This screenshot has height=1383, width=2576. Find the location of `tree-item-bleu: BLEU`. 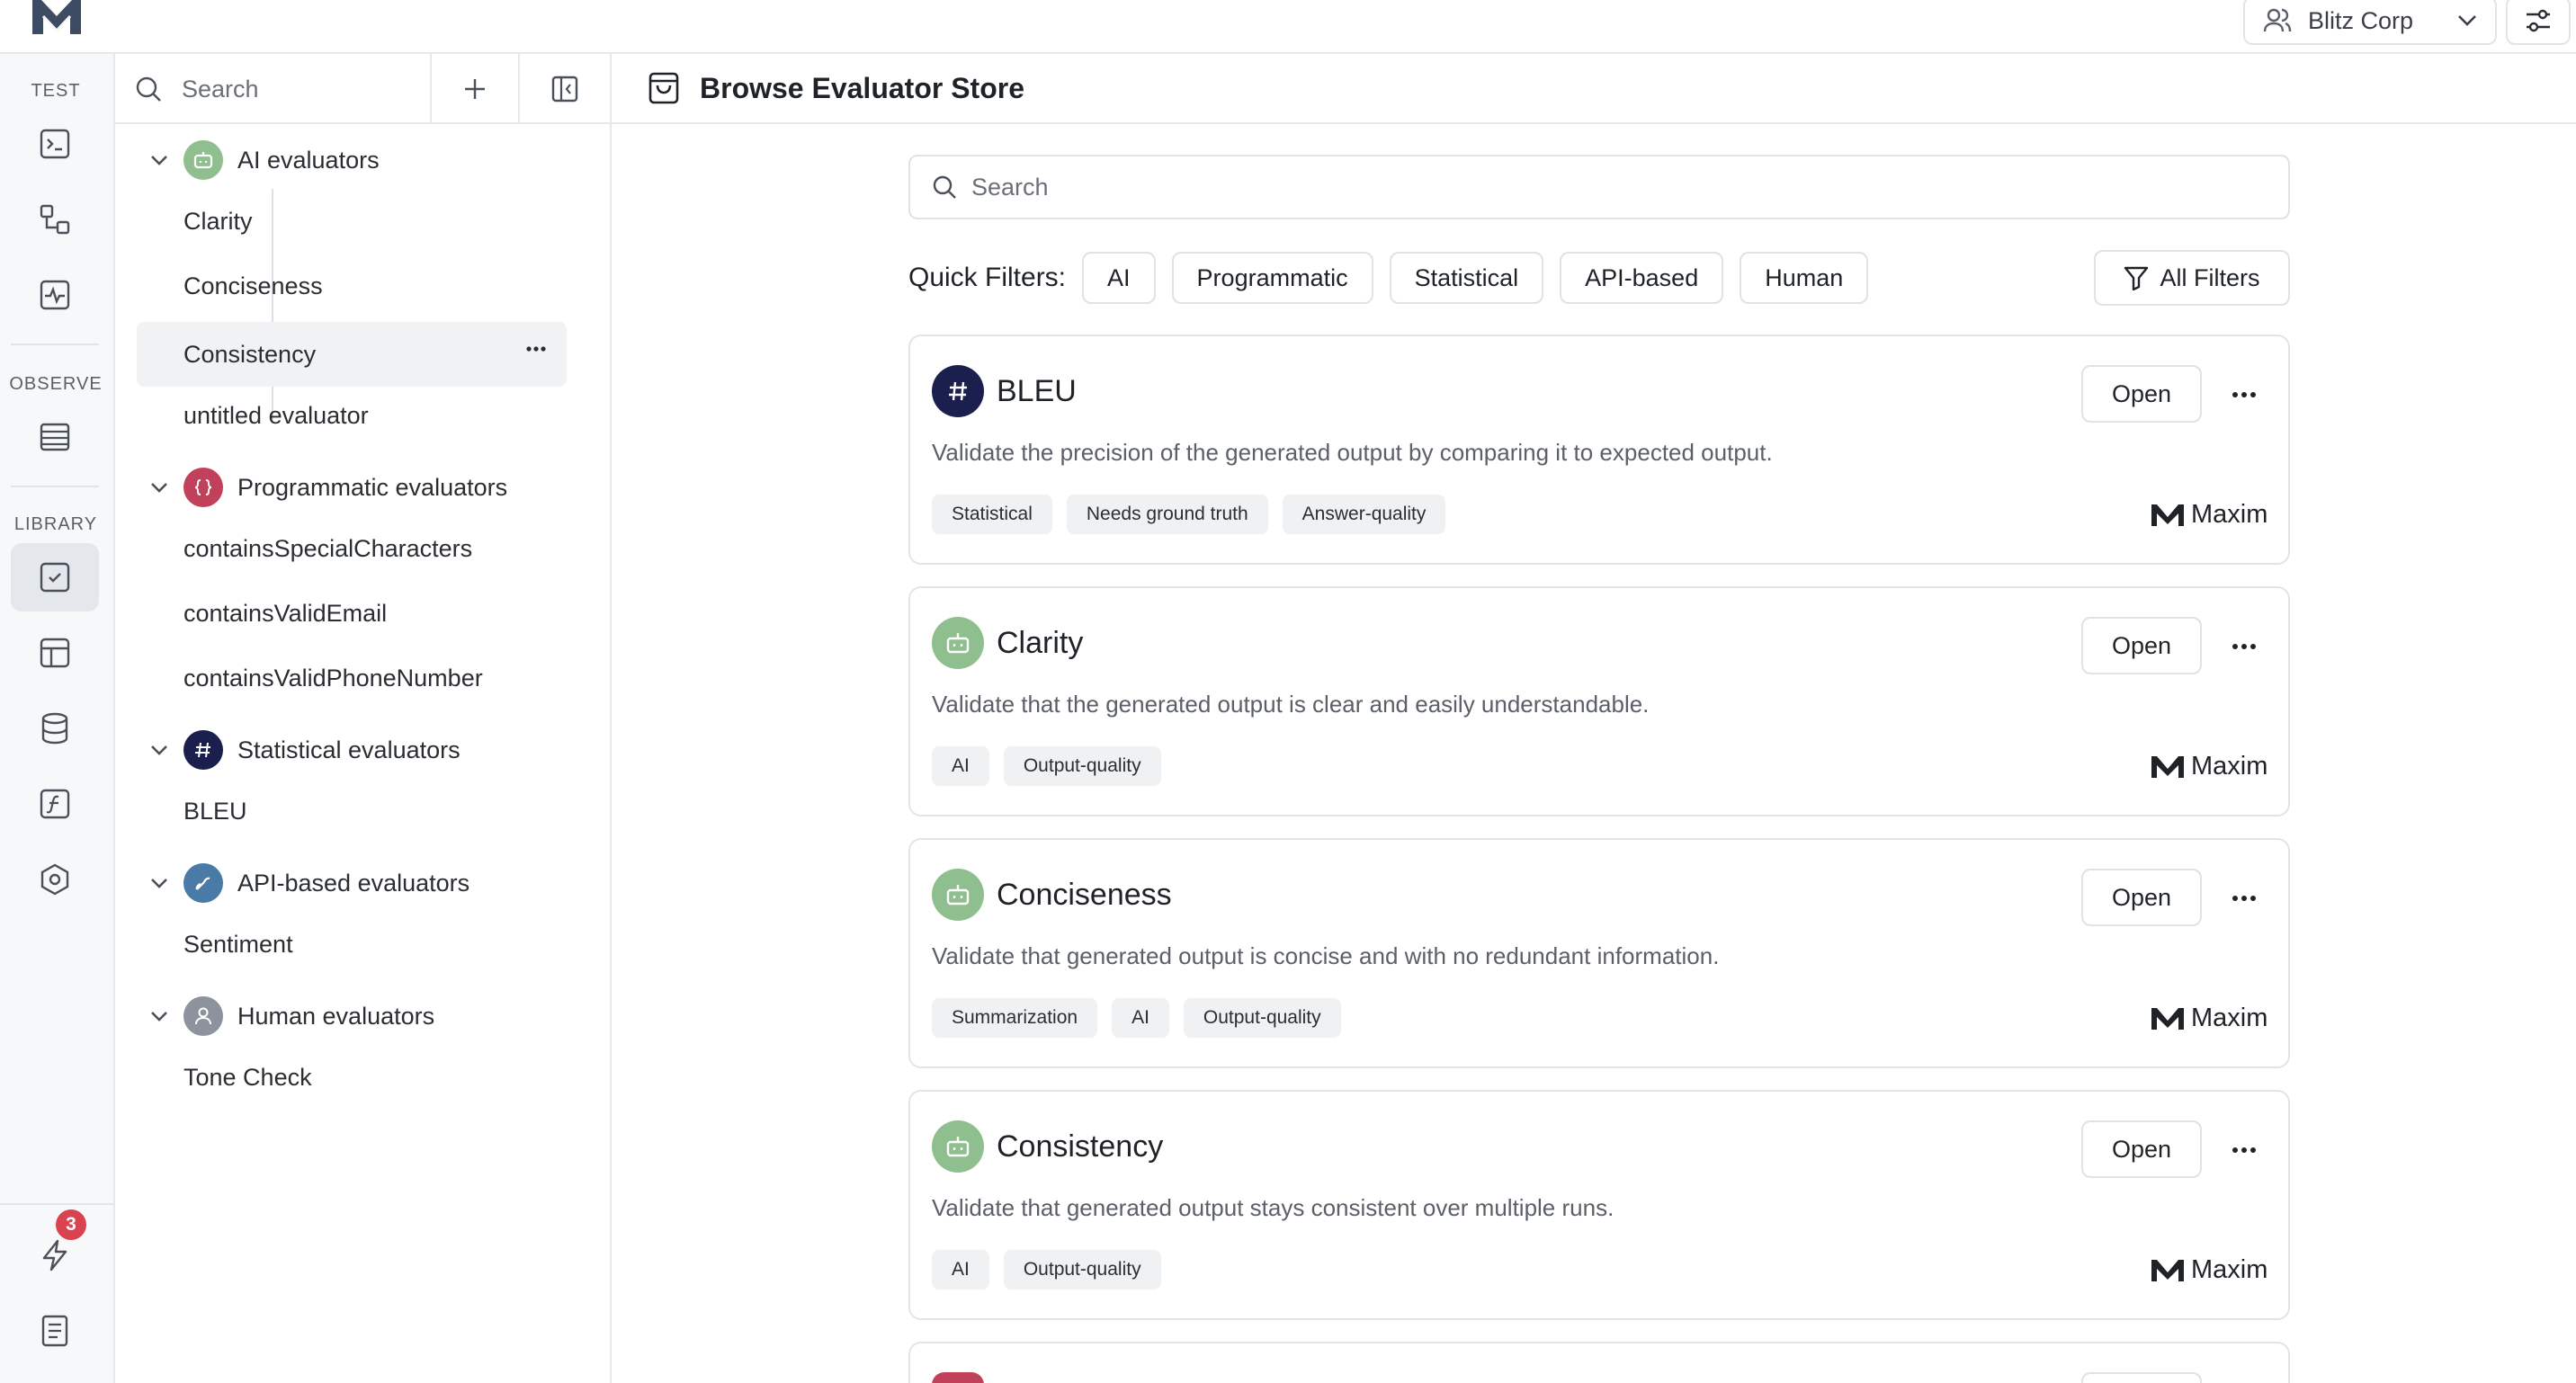

tree-item-bleu: BLEU is located at coordinates (352, 811).